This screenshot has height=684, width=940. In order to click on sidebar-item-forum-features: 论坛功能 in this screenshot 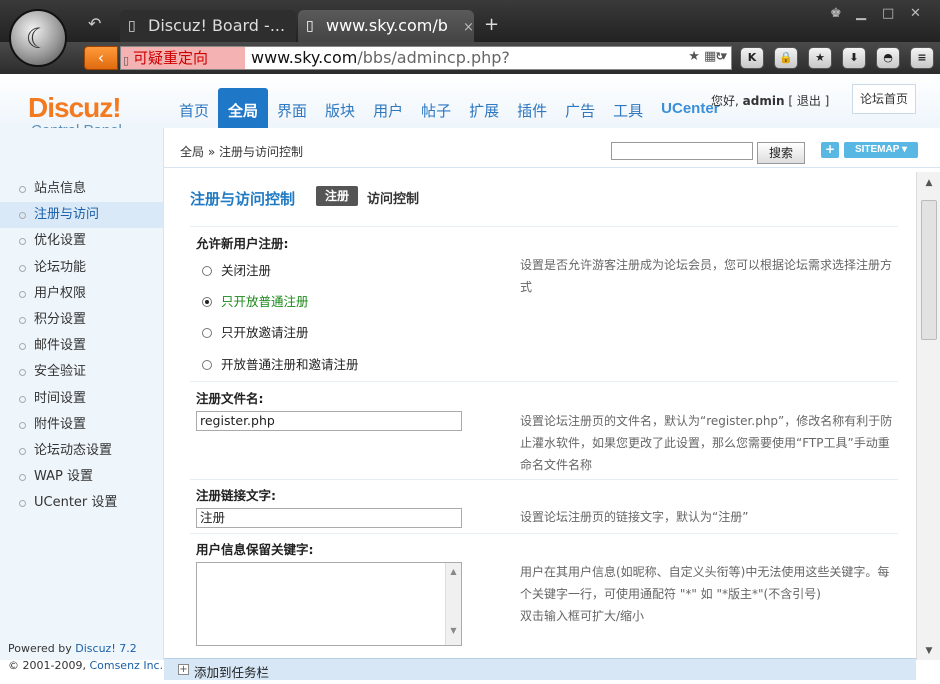, I will do `click(81, 268)`.